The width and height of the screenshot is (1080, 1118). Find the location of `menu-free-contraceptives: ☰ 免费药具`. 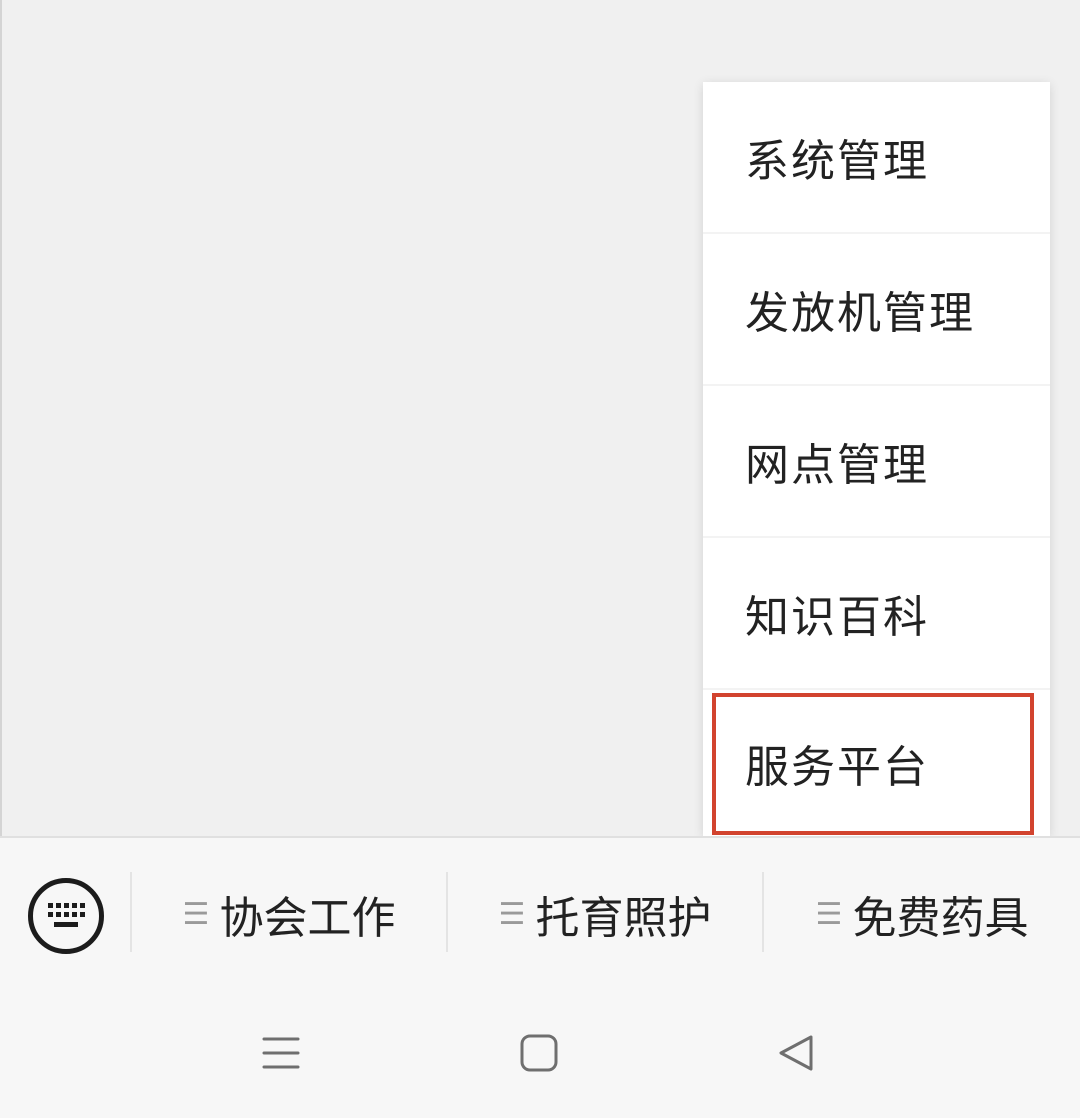

menu-free-contraceptives: ☰ 免费药具 is located at coordinates (922, 914).